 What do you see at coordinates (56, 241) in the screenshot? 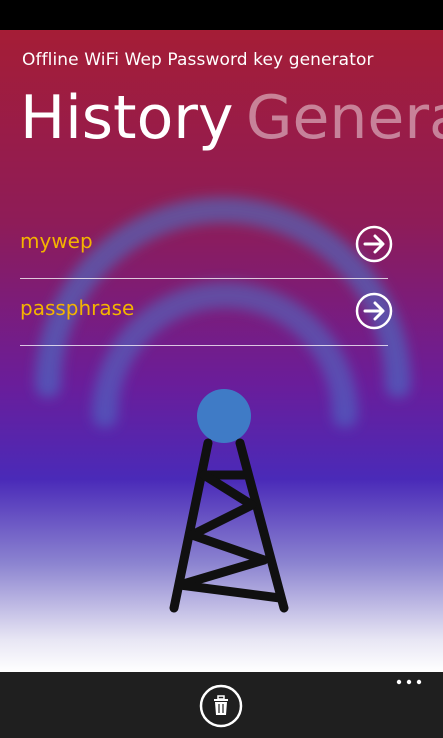
I see `history-item-label: mywep` at bounding box center [56, 241].